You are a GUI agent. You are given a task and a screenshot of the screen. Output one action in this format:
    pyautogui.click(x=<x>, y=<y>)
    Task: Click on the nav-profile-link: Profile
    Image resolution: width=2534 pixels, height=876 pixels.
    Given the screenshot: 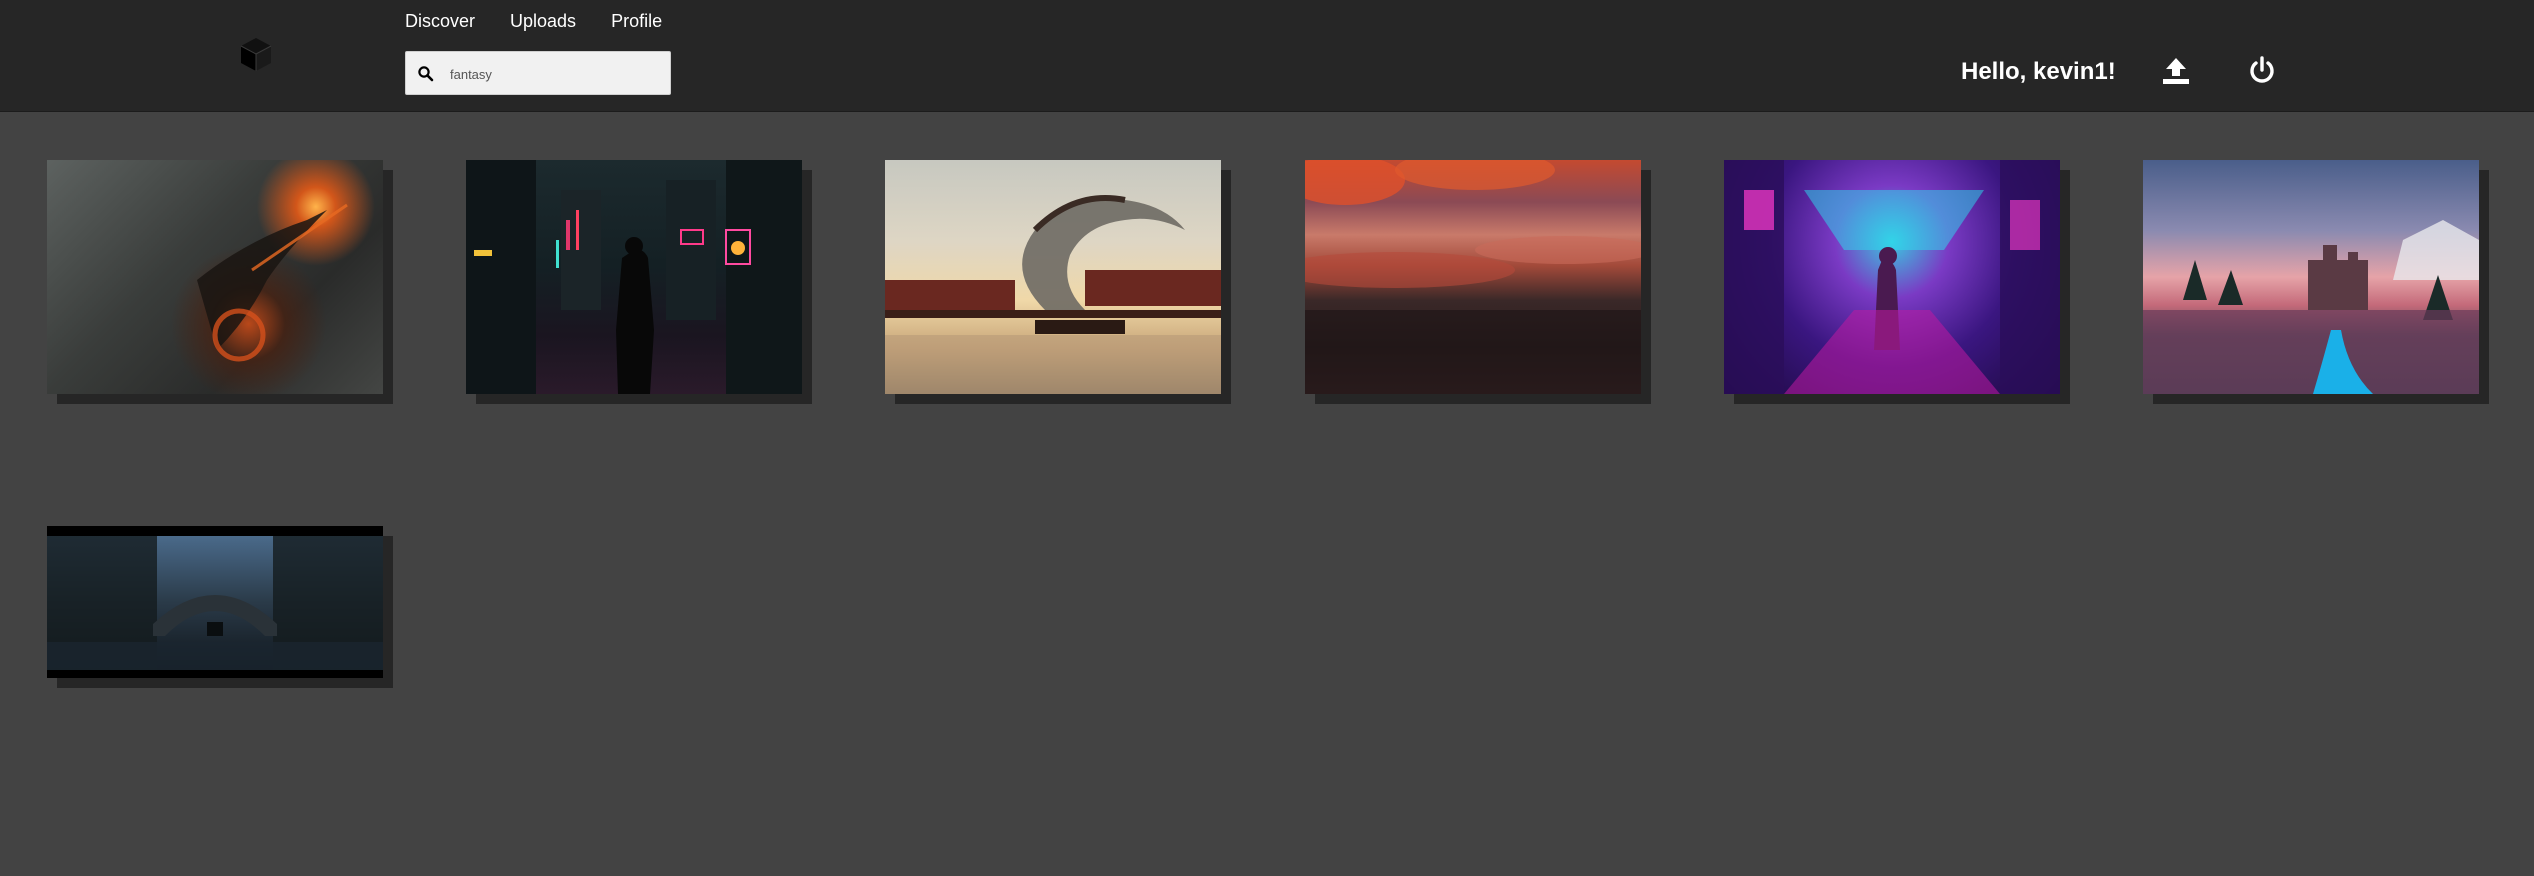 What is the action you would take?
    pyautogui.click(x=636, y=21)
    